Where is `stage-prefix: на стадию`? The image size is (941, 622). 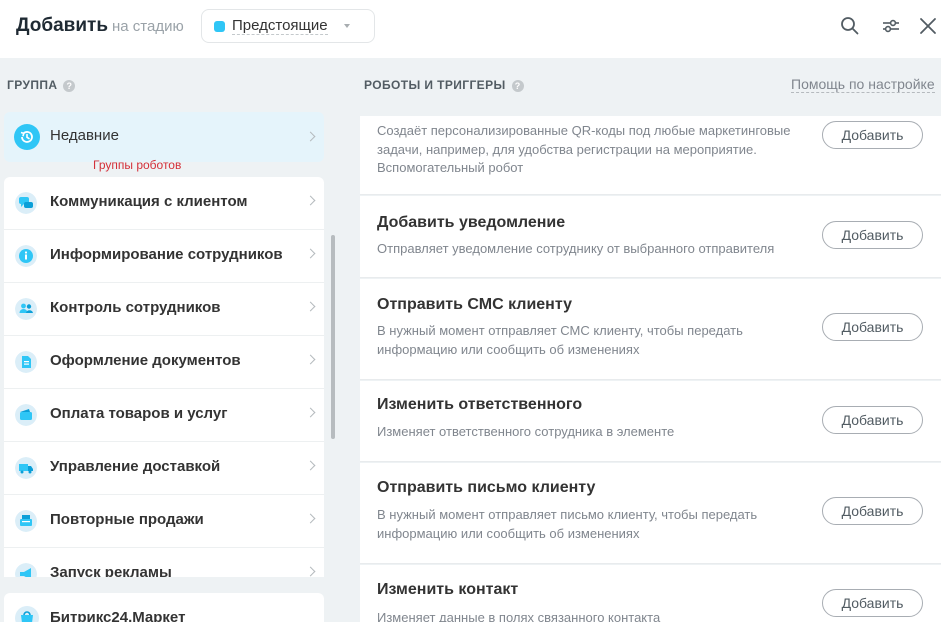
stage-prefix: на стадию is located at coordinates (148, 26).